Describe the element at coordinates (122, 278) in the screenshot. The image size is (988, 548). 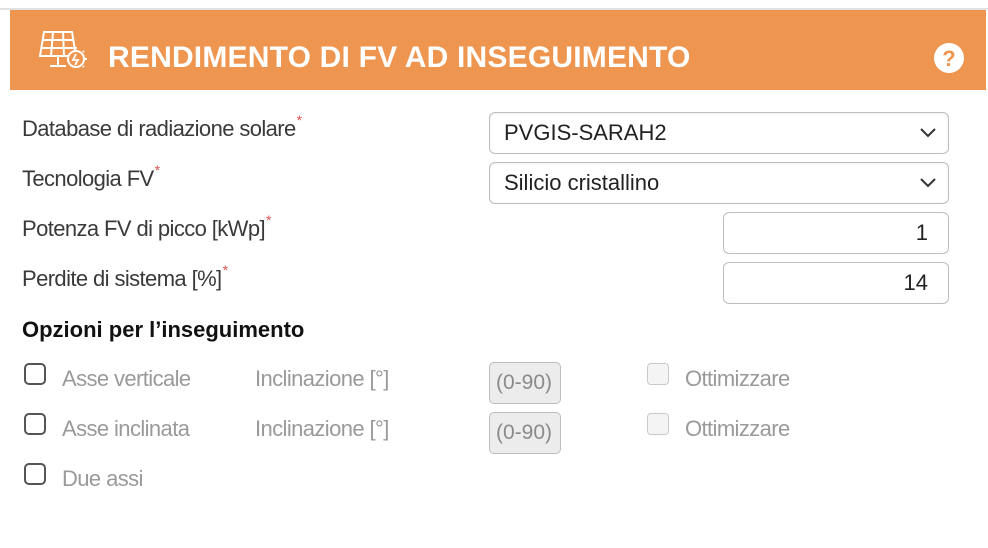
I see `system-loss-label-text: Perdite di sistema [%]` at that location.